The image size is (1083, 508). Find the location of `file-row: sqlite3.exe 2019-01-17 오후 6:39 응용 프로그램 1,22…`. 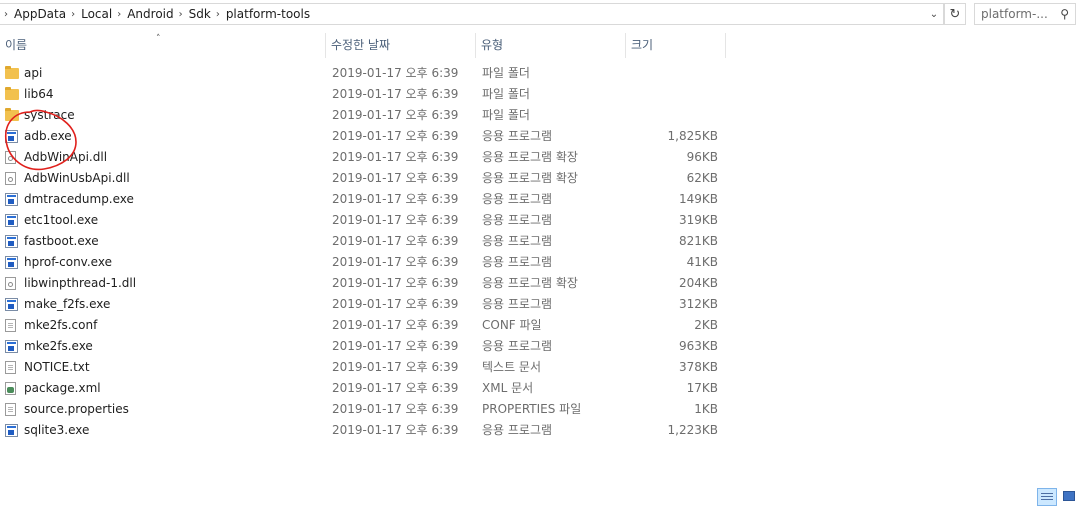

file-row: sqlite3.exe 2019-01-17 오후 6:39 응용 프로그램 1,22… is located at coordinates (363, 430).